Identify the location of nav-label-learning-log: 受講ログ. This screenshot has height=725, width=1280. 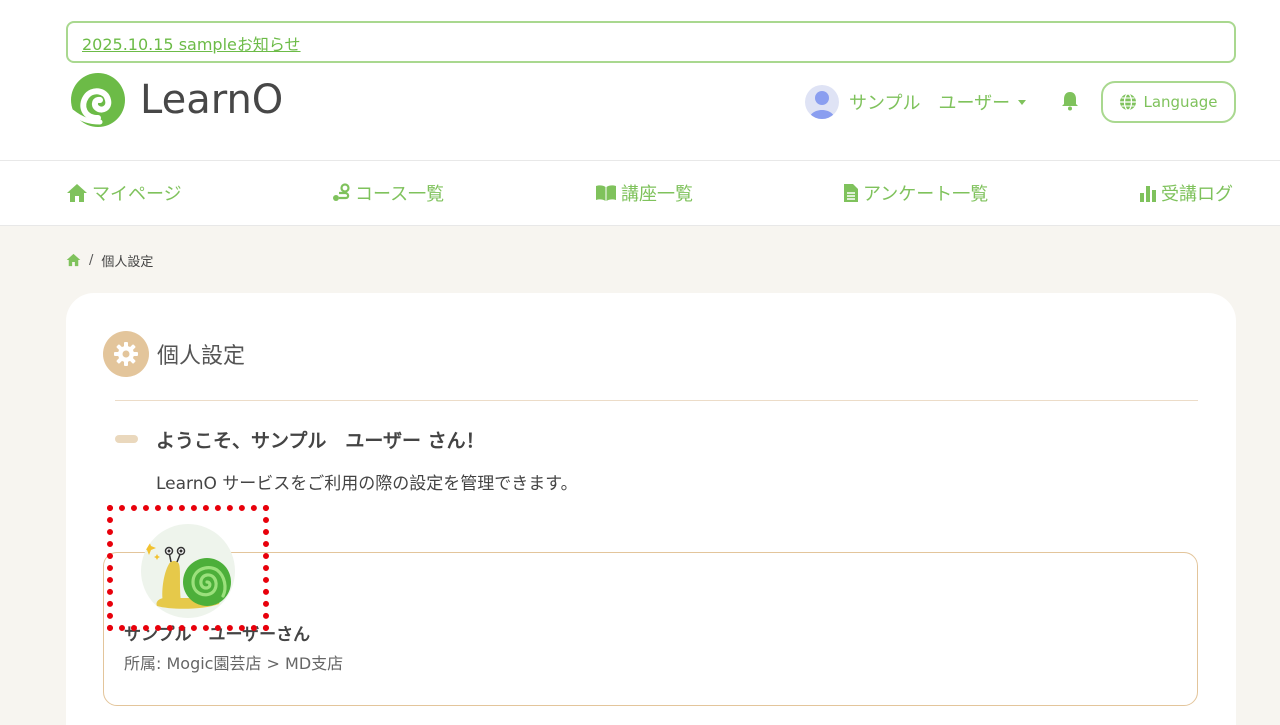
(1197, 194).